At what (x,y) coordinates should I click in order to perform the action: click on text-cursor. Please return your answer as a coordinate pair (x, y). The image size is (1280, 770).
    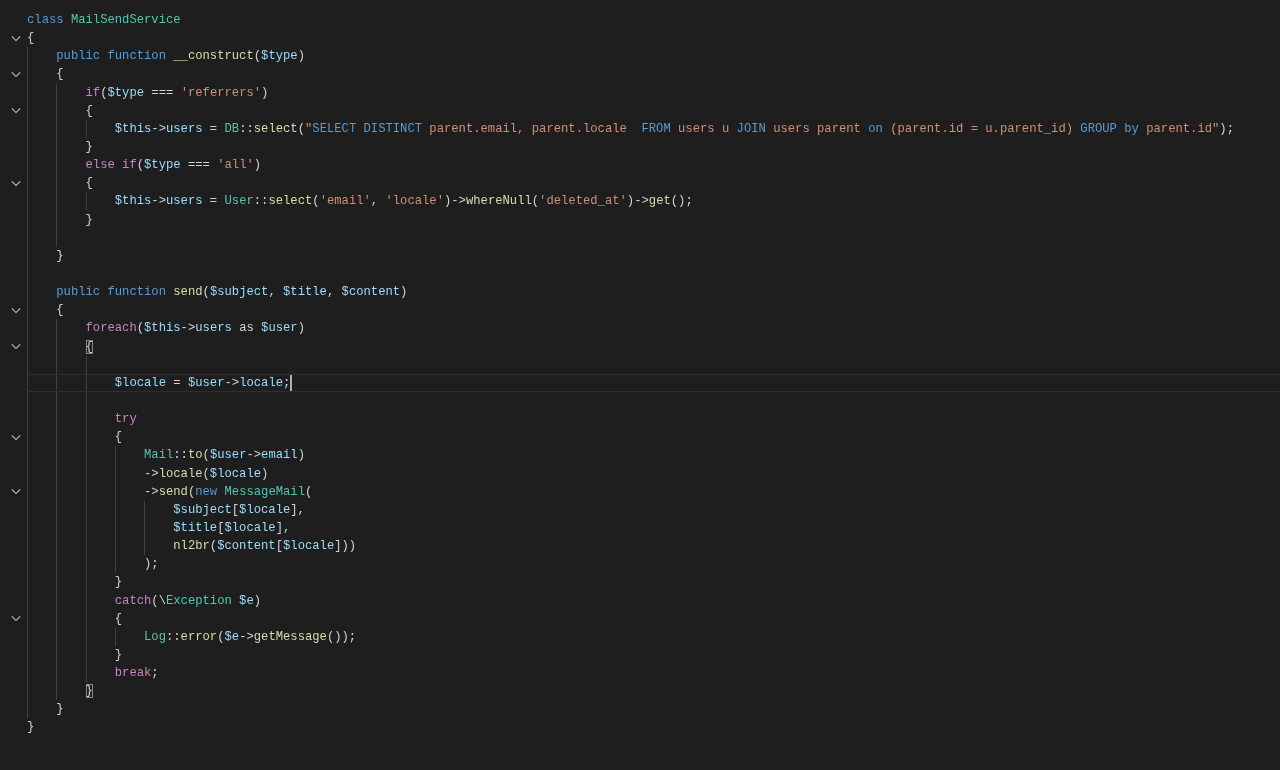
    Looking at the image, I should click on (291, 382).